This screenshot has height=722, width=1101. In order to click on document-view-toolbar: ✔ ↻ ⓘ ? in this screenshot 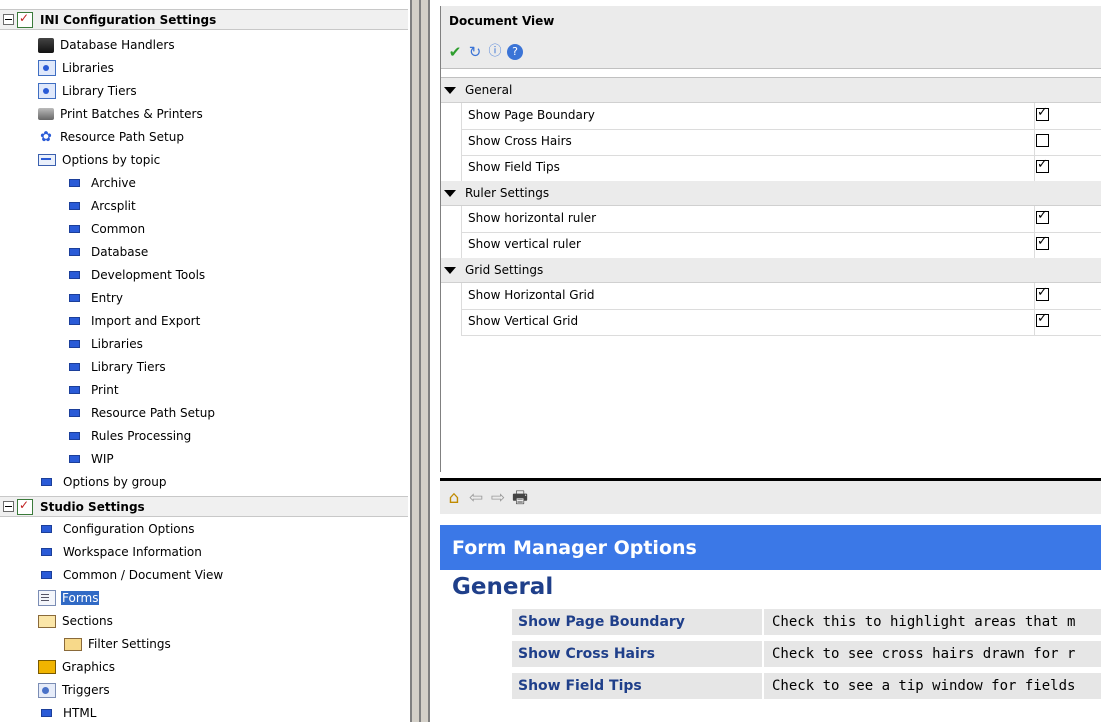, I will do `click(771, 52)`.